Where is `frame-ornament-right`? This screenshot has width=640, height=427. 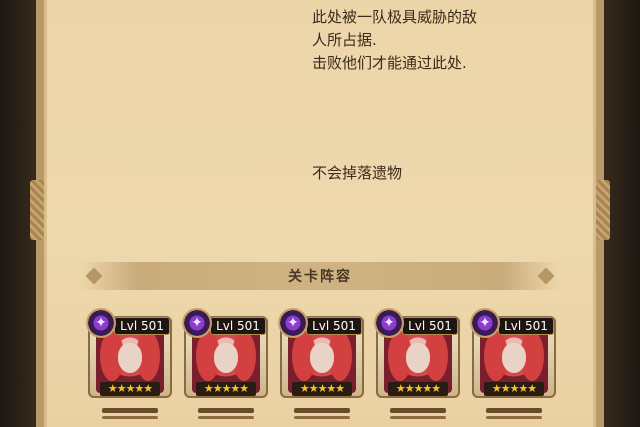 frame-ornament-right is located at coordinates (603, 210).